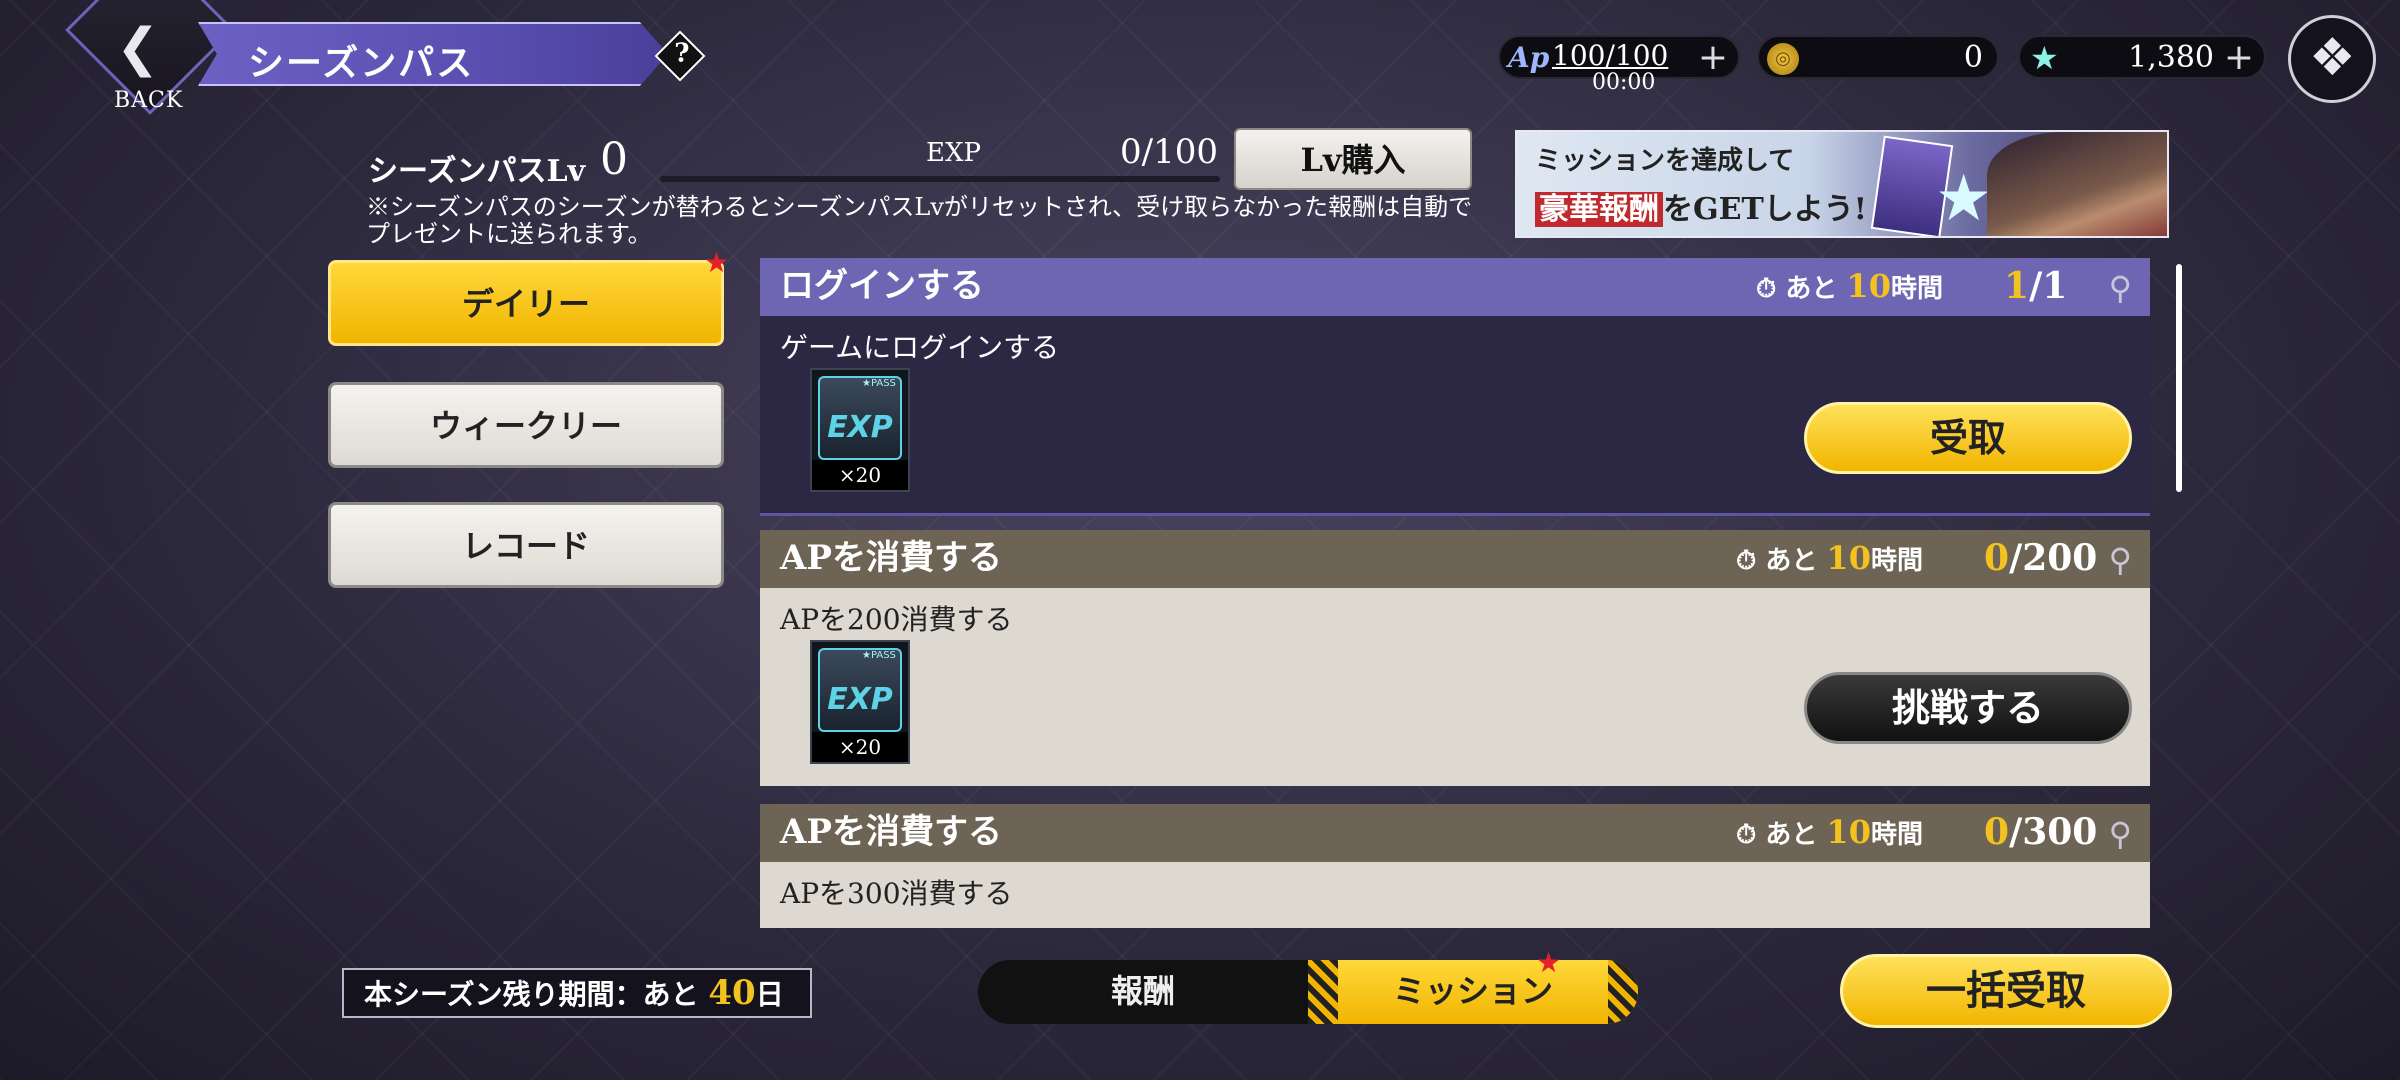 The image size is (2400, 1080). I want to click on help-icon: ?, so click(682, 53).